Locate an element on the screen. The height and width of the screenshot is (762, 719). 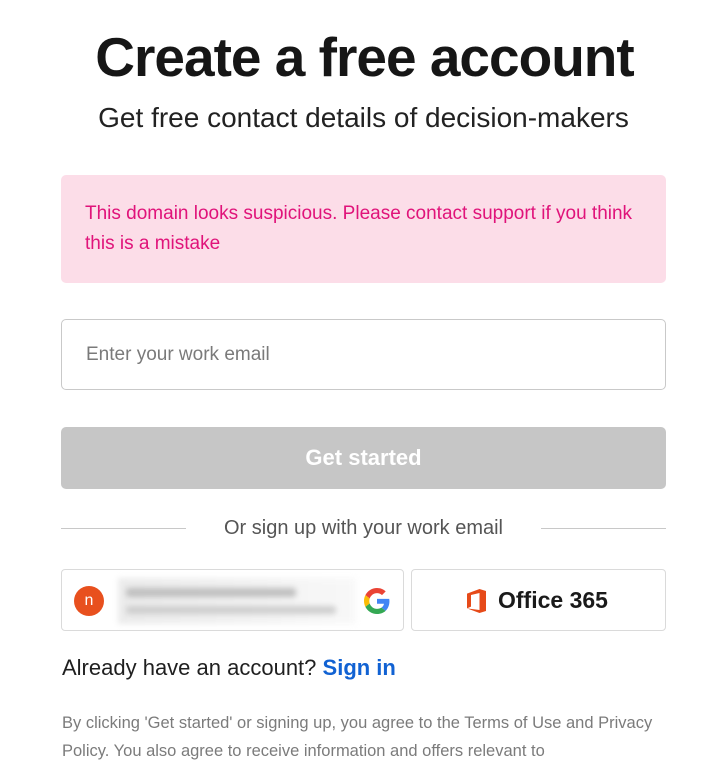
signin-link: Sign in is located at coordinates (359, 667).